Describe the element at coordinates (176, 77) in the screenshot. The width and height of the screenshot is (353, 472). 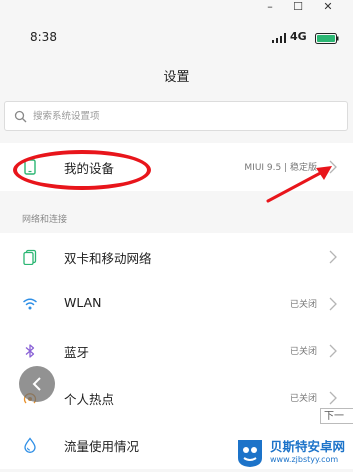
I see `page-title: 设置` at that location.